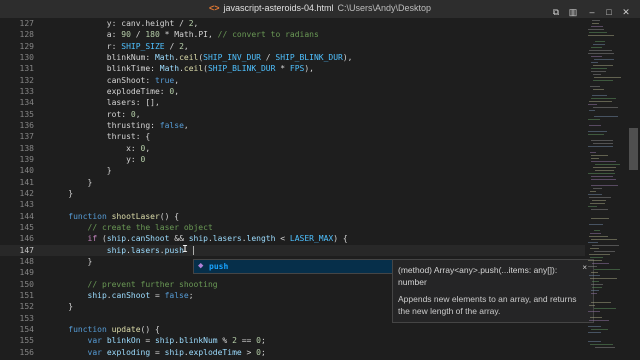 Image resolution: width=640 pixels, height=360 pixels. What do you see at coordinates (292, 159) in the screenshot?
I see `code-line: 139 y: 0` at bounding box center [292, 159].